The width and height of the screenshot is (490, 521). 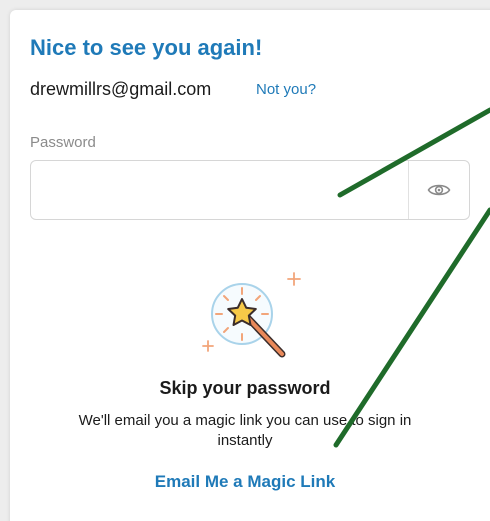 What do you see at coordinates (63, 142) in the screenshot?
I see `password-label: Password` at bounding box center [63, 142].